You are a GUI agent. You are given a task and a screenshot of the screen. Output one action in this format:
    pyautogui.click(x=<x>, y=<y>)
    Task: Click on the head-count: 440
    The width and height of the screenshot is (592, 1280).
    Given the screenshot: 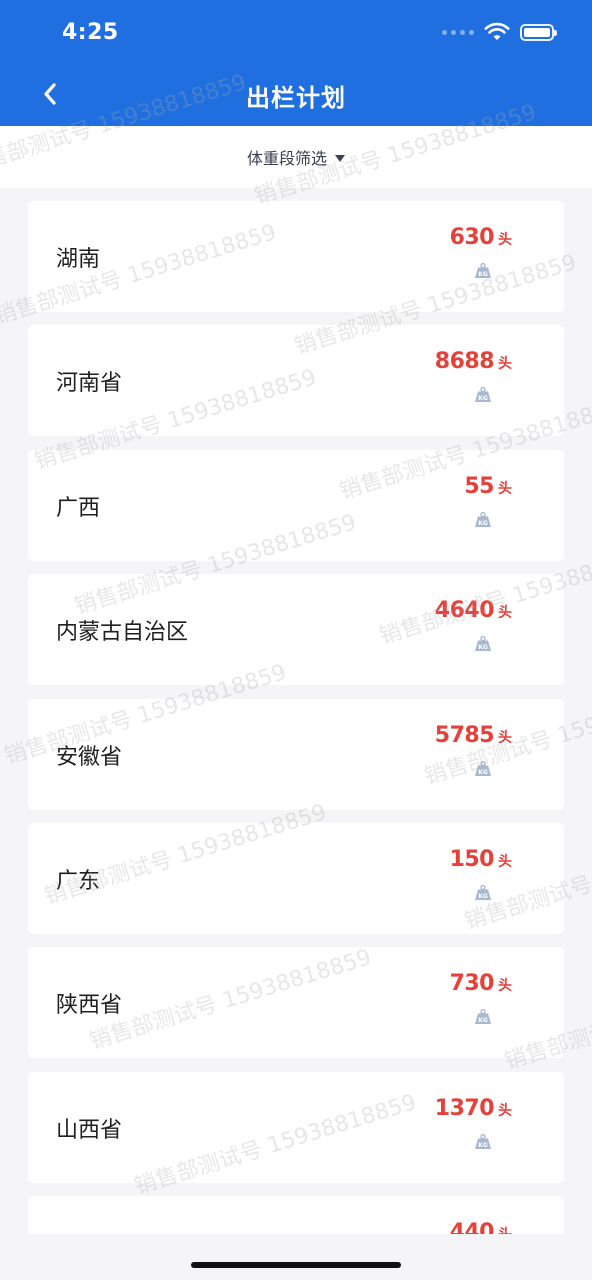 What is the action you would take?
    pyautogui.click(x=472, y=1227)
    